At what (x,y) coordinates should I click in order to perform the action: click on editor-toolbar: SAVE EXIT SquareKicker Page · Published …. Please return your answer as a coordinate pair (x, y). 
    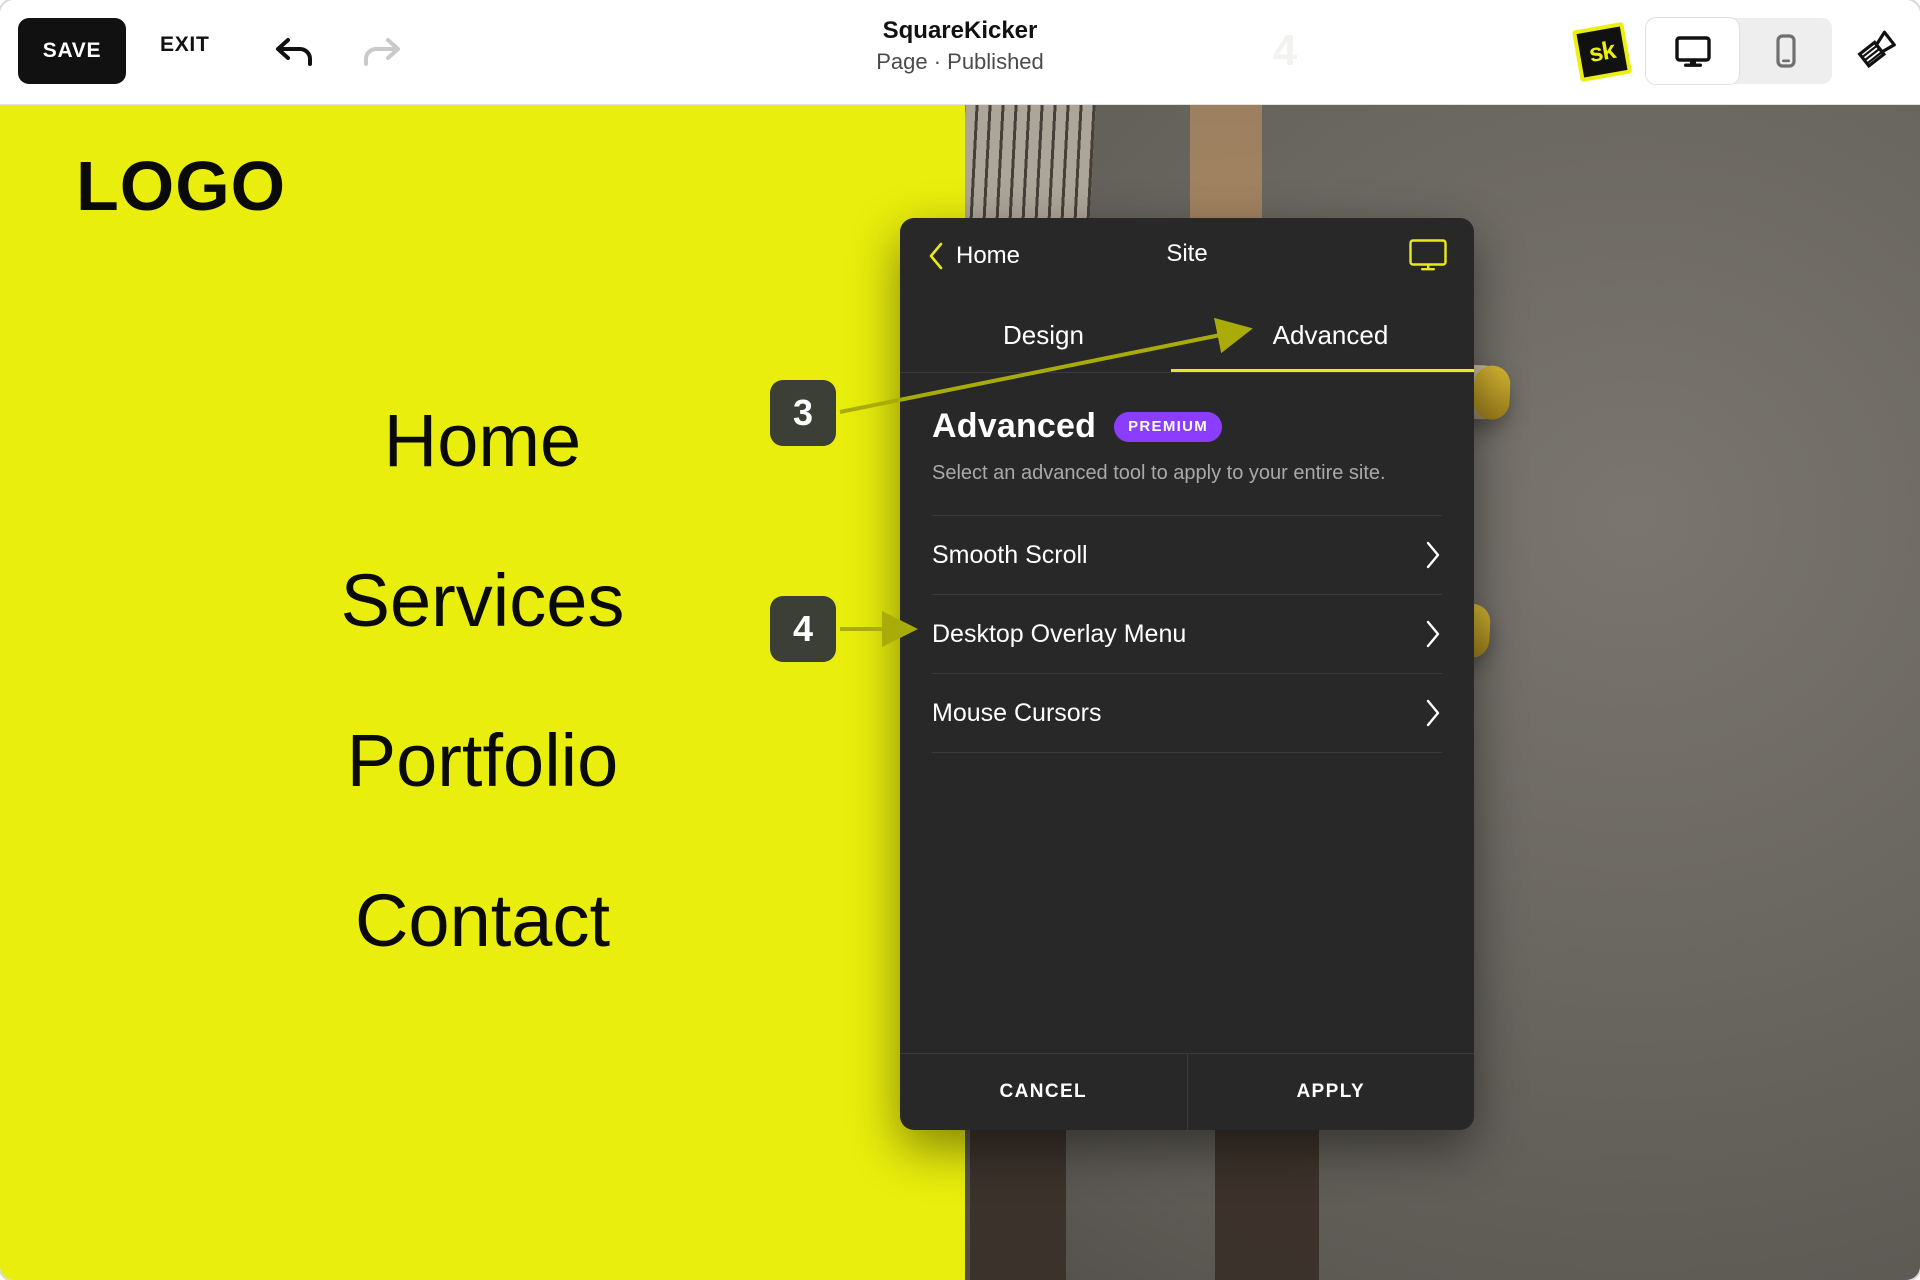
    Looking at the image, I should click on (960, 52).